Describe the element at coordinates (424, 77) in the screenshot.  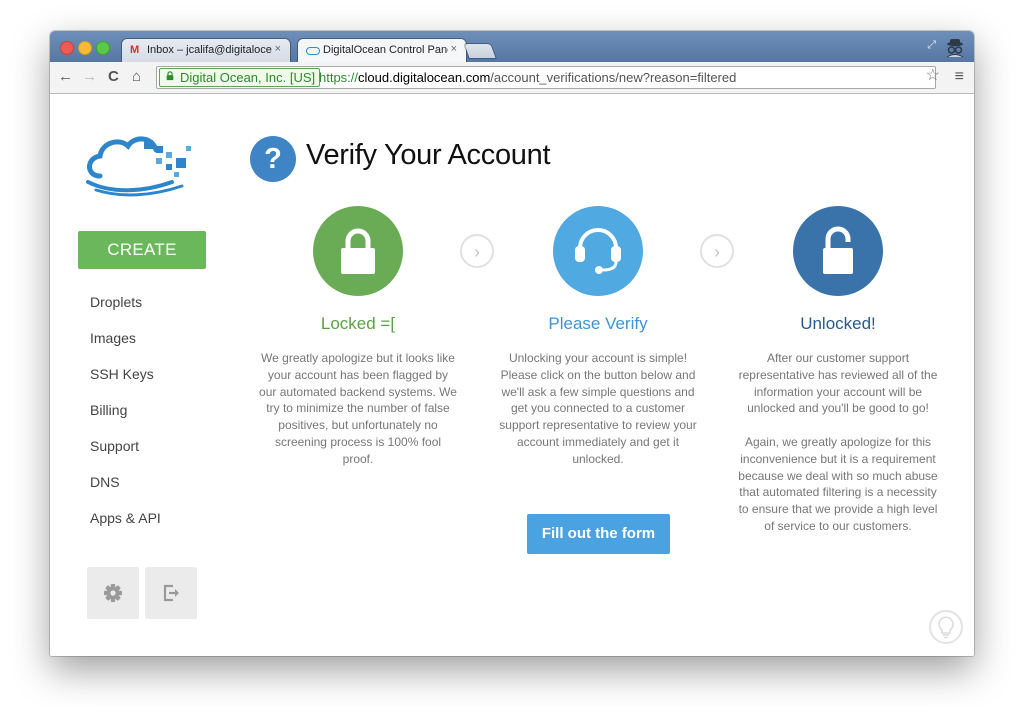
I see `url-host: cloud.digitalocean.com` at that location.